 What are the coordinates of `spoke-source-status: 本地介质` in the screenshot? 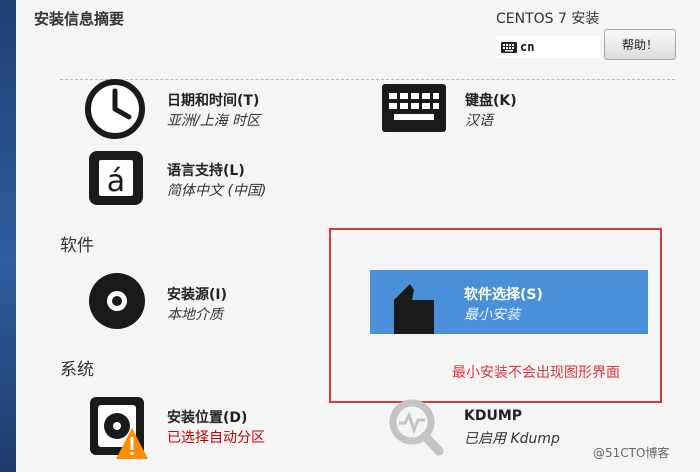 It's located at (195, 315).